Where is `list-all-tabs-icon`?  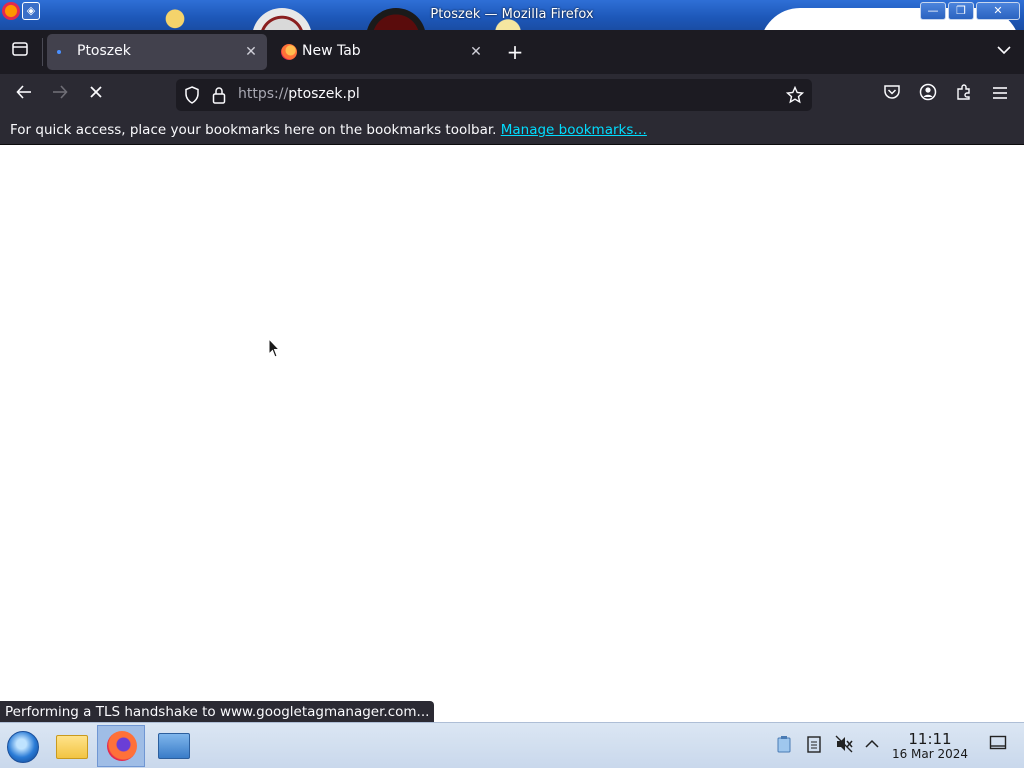 list-all-tabs-icon is located at coordinates (1004, 52).